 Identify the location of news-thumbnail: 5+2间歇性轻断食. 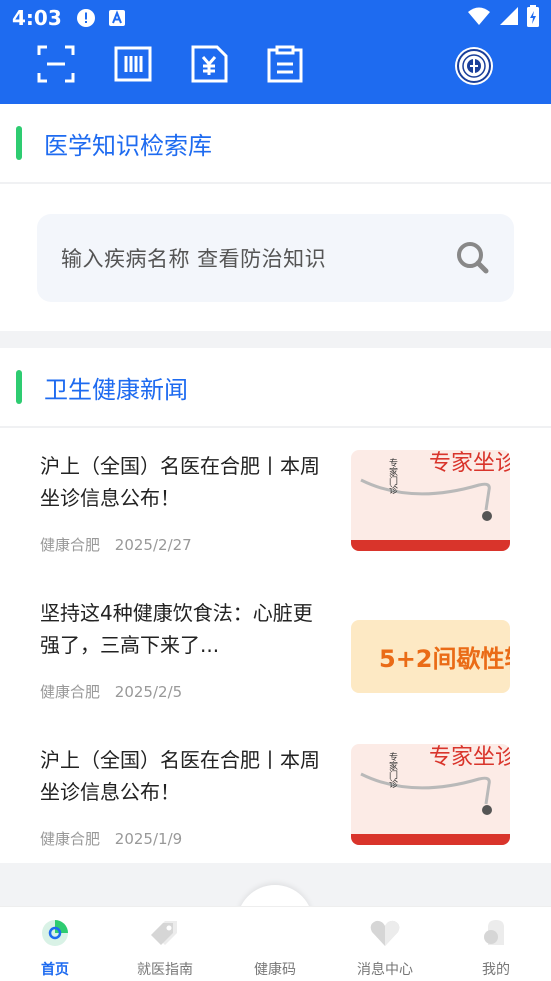
(430, 656).